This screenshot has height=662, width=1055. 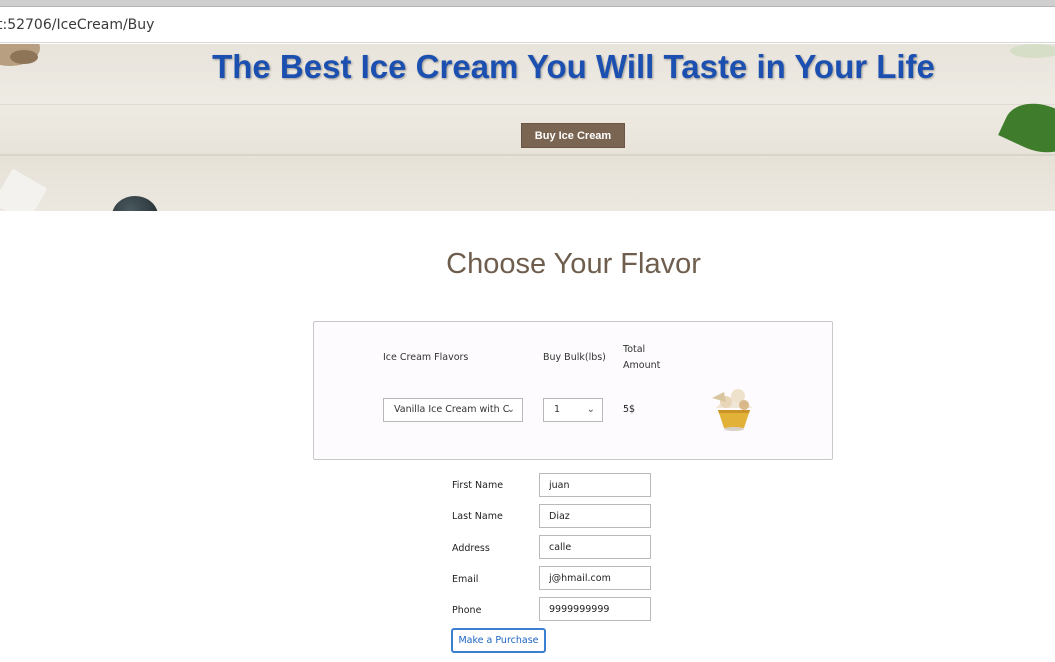 I want to click on last-name-label: Last Name, so click(x=477, y=516).